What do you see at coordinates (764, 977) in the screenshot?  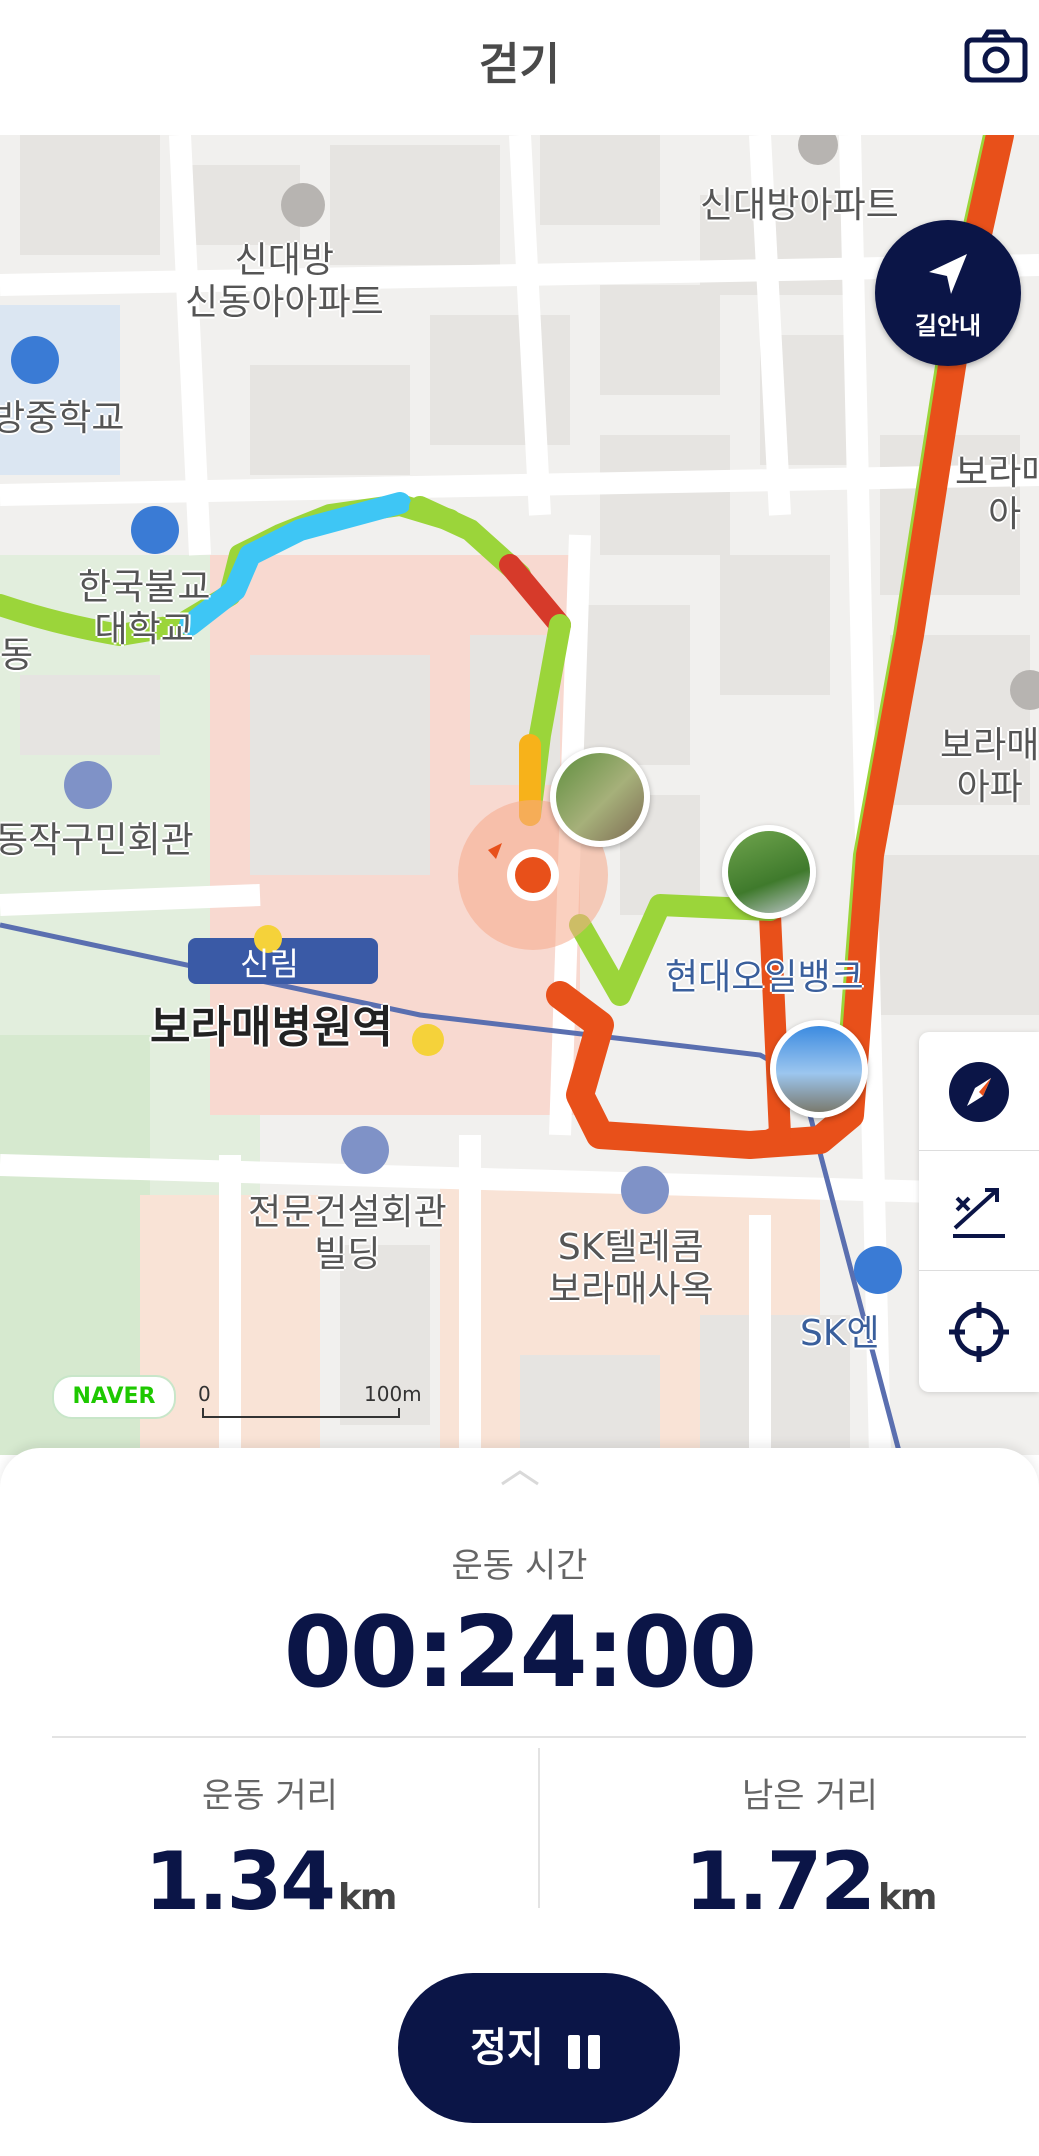 I see `map-label: 현대오일뱅크` at bounding box center [764, 977].